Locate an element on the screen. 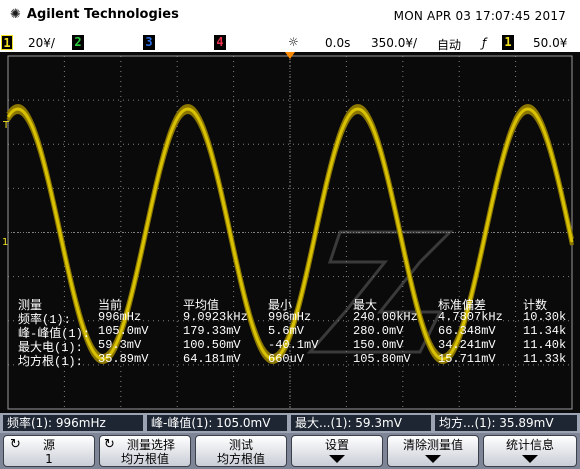  trigger-source: 1 is located at coordinates (508, 42).